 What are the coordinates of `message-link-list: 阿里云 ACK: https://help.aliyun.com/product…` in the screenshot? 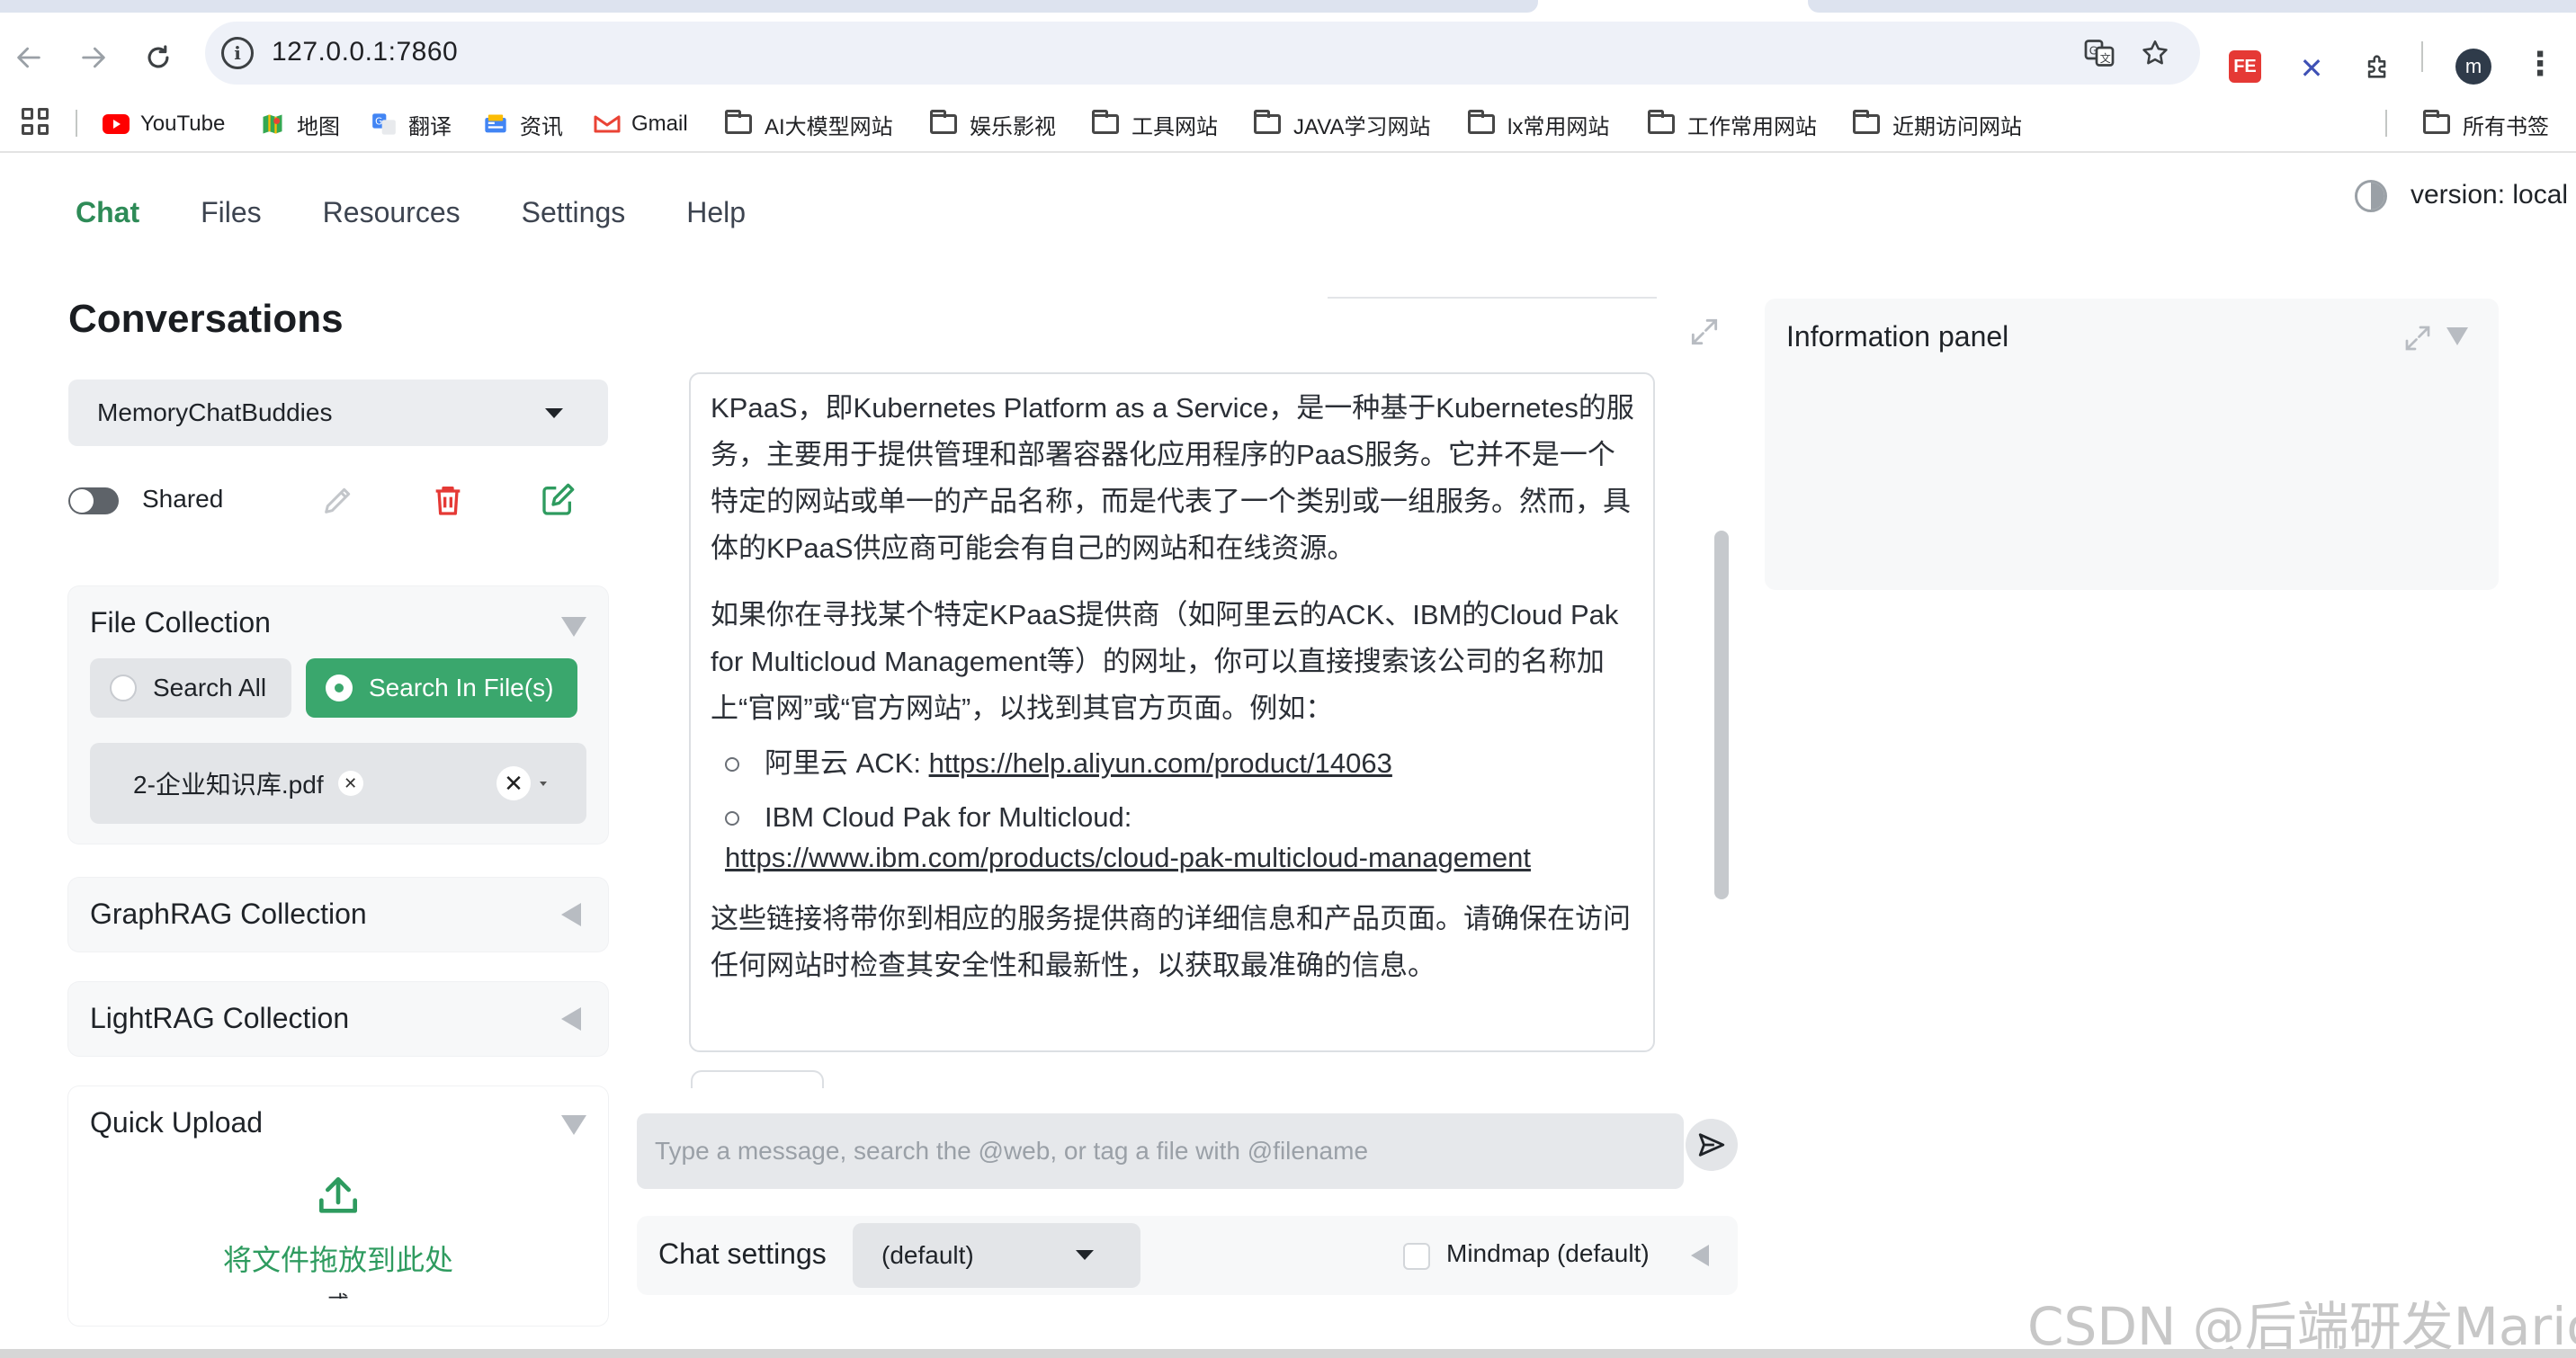 It's located at (1180, 811).